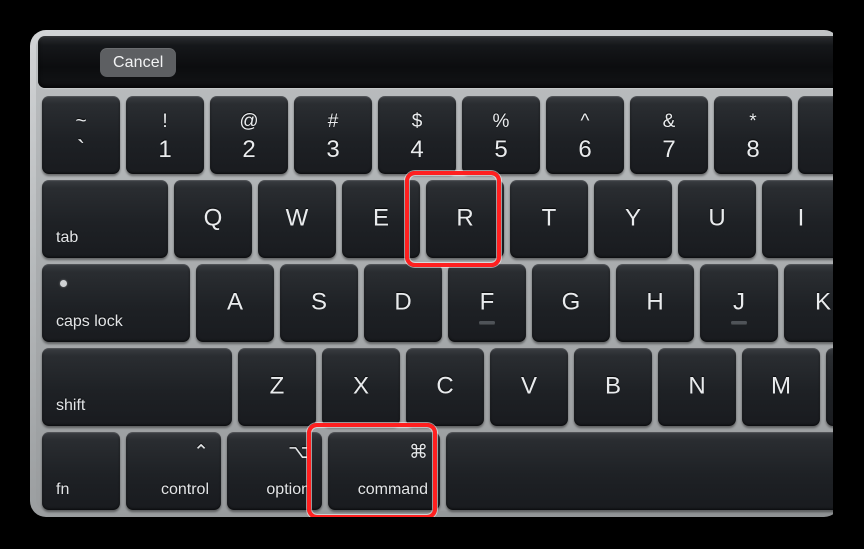 The height and width of the screenshot is (549, 864). I want to click on key-e-label: E, so click(380, 218).